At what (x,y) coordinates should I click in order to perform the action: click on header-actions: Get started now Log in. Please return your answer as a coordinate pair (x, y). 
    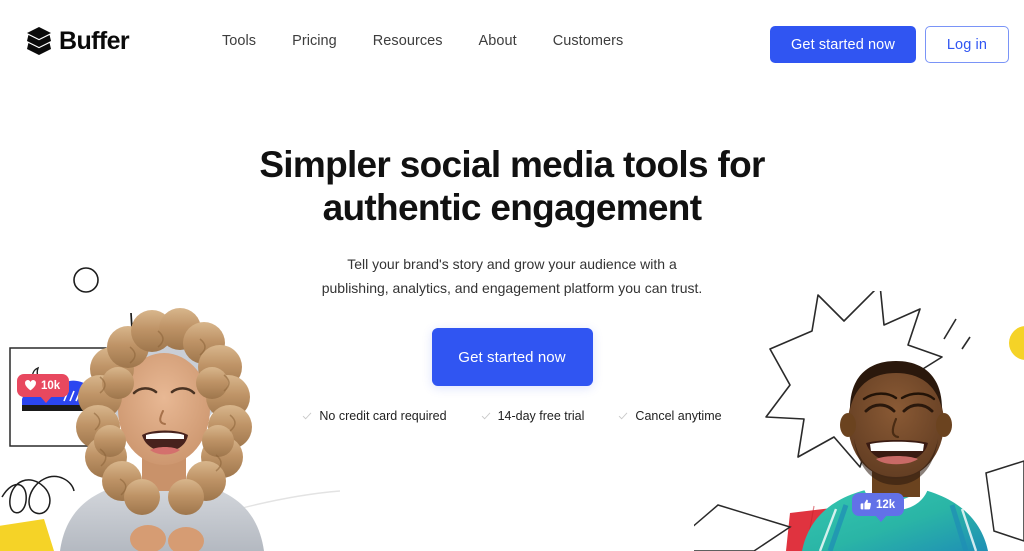
    Looking at the image, I should click on (889, 44).